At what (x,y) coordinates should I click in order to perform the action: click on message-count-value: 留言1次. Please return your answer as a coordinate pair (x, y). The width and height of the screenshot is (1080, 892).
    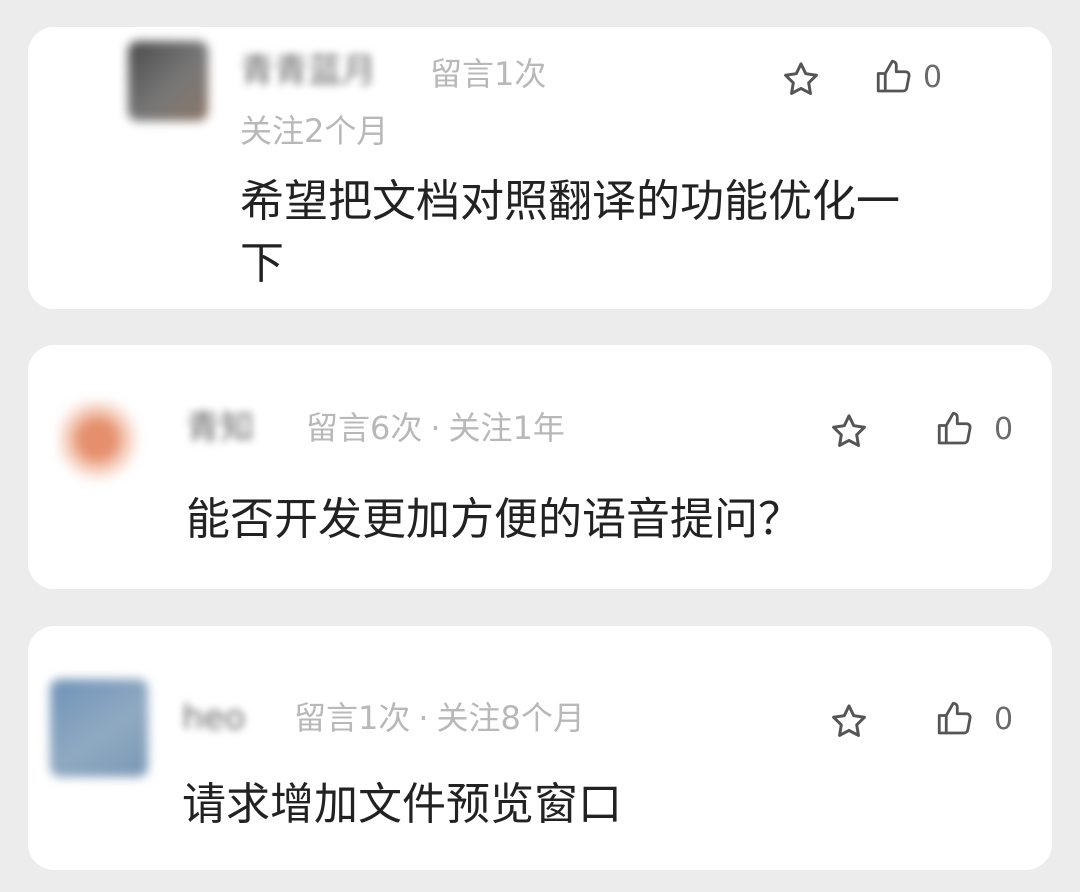
    Looking at the image, I should click on (352, 718).